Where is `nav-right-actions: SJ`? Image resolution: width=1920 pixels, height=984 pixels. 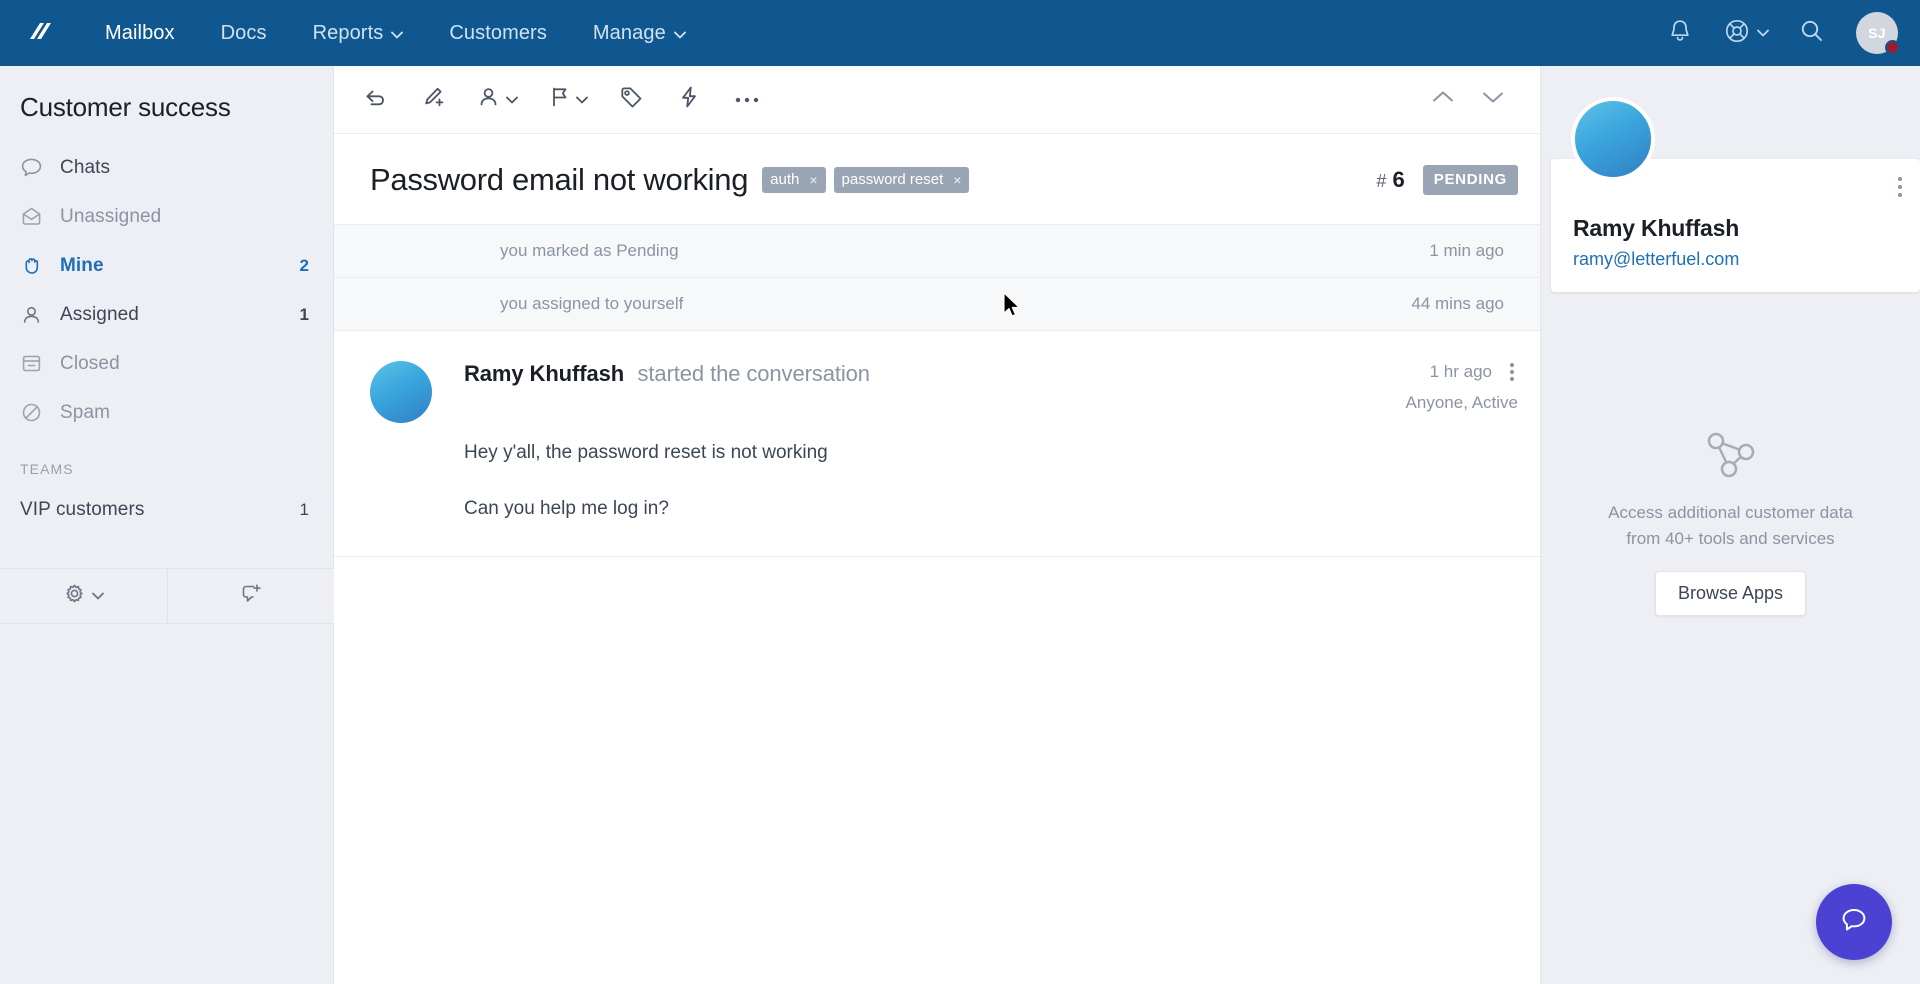
nav-right-actions: SJ is located at coordinates (1787, 33).